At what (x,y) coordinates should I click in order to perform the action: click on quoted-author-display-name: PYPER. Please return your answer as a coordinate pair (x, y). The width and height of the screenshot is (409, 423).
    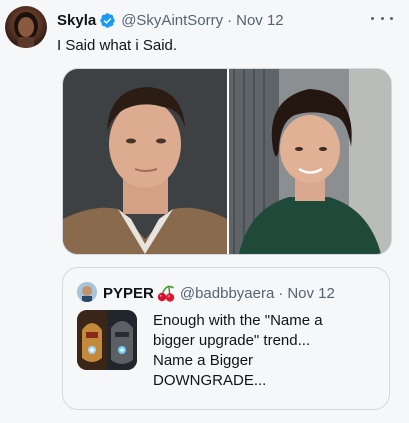
    Looking at the image, I should click on (128, 293).